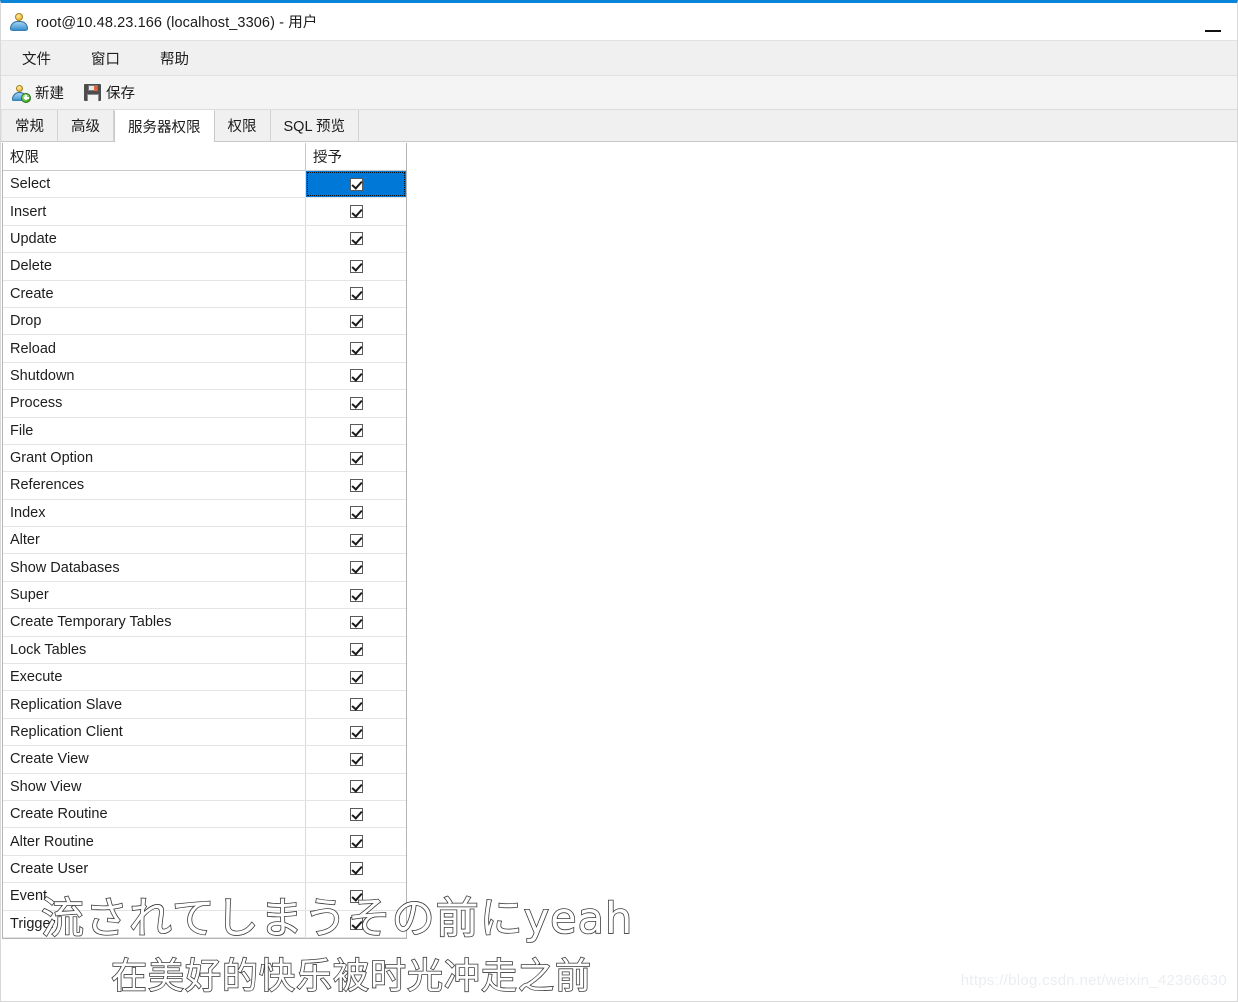 This screenshot has width=1238, height=1002. Describe the element at coordinates (154, 156) in the screenshot. I see `column-header-privilege: 权限` at that location.